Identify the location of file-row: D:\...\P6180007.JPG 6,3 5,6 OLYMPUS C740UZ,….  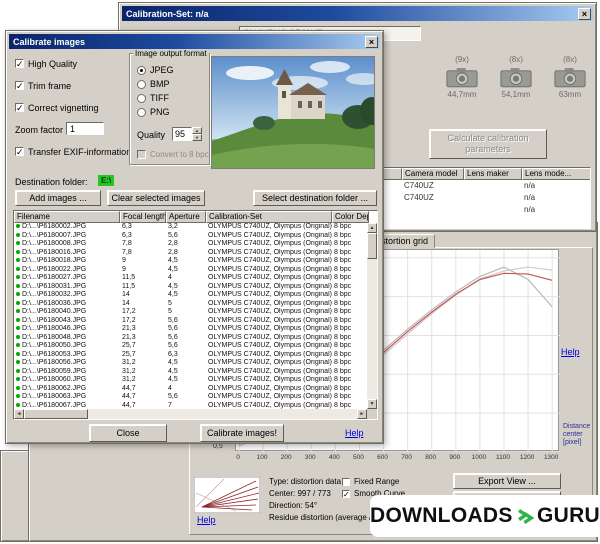
(190, 236).